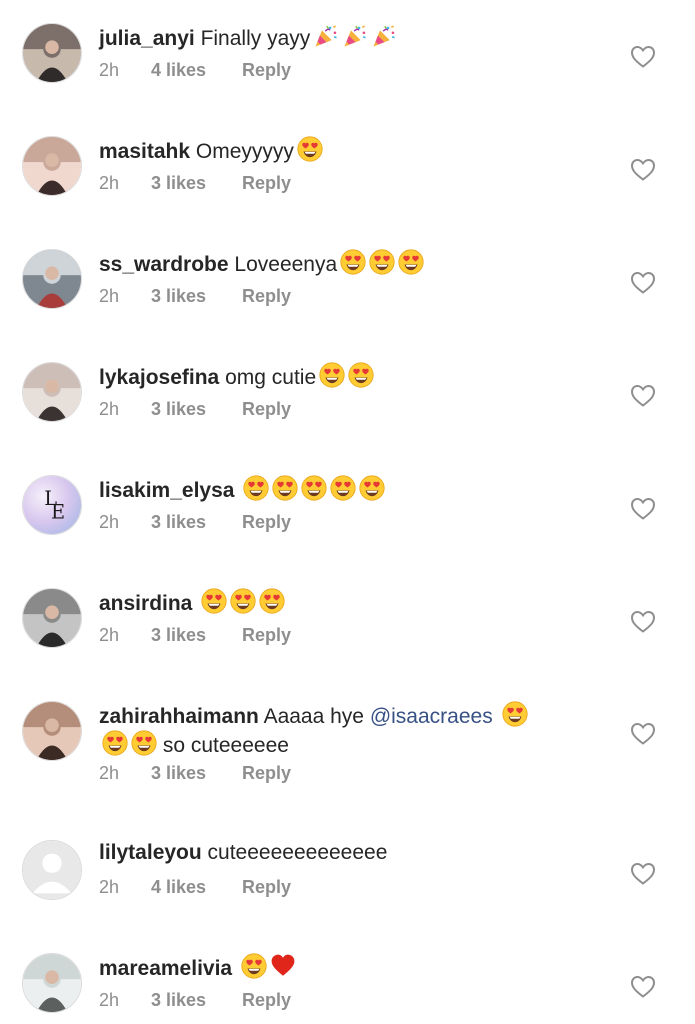 This screenshot has height=1024, width=695. I want to click on comment-text: Finally yayy, so click(255, 38).